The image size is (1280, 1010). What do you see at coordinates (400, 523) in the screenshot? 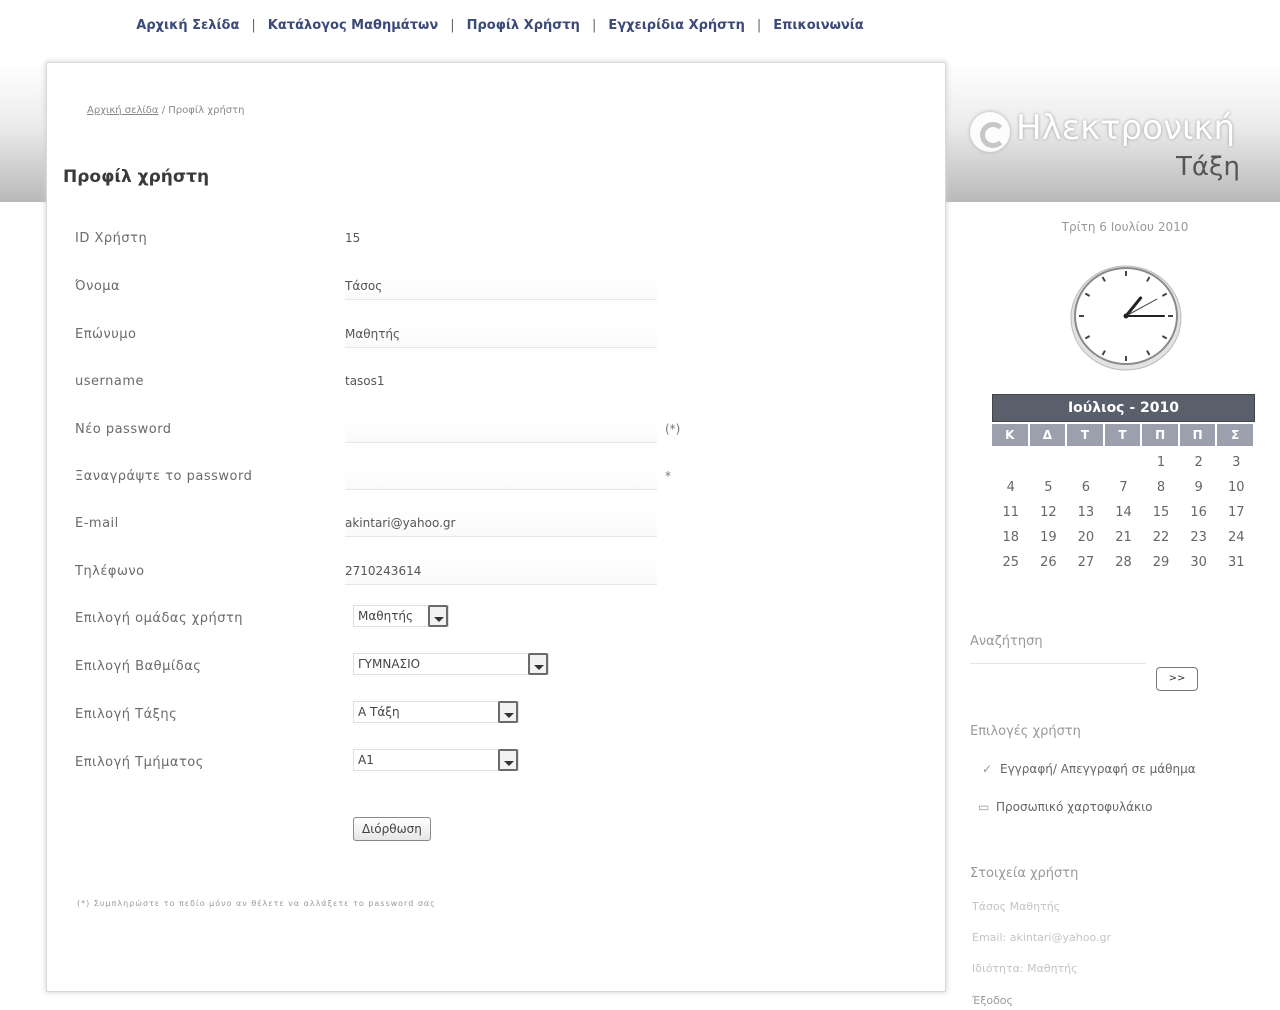
I see `email-value: akintari@yahoo.gr` at bounding box center [400, 523].